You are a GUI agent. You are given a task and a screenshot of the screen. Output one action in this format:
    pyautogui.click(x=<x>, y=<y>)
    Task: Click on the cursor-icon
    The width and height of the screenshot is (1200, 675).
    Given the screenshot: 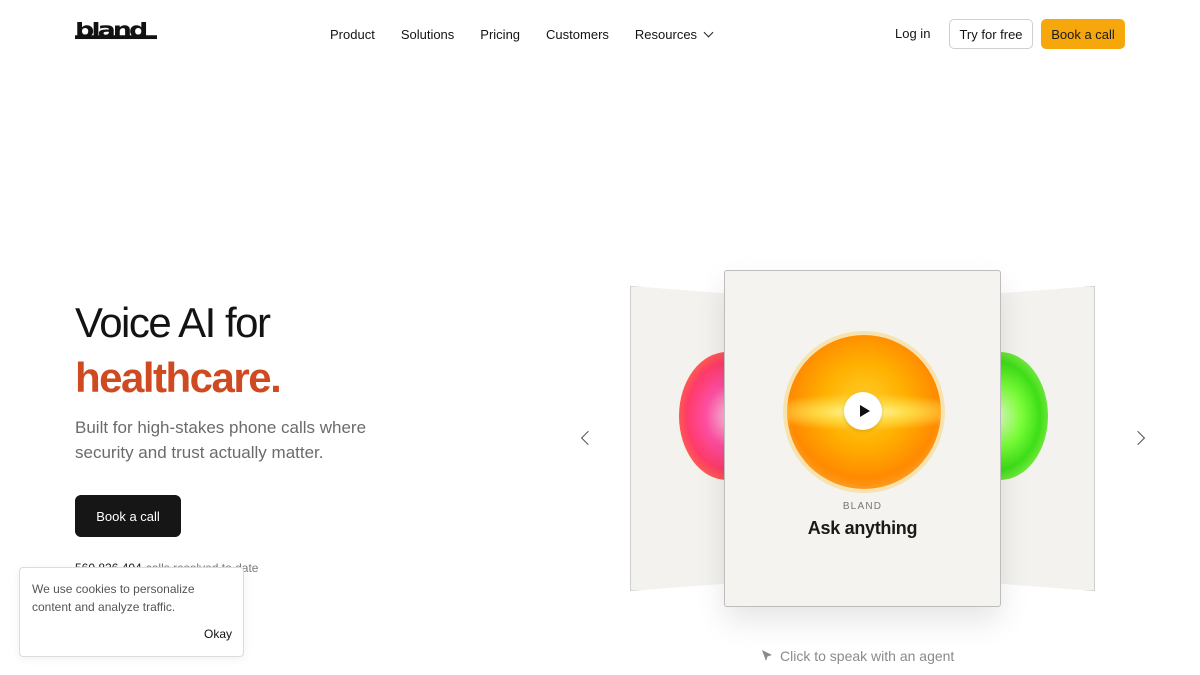 What is the action you would take?
    pyautogui.click(x=767, y=655)
    